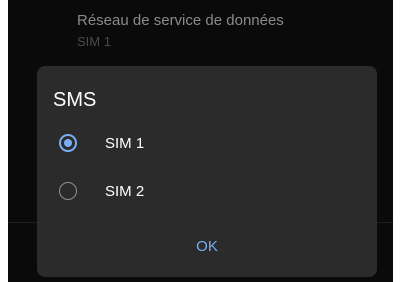 The image size is (401, 282). What do you see at coordinates (68, 191) in the screenshot?
I see `radio-unchecked-icon` at bounding box center [68, 191].